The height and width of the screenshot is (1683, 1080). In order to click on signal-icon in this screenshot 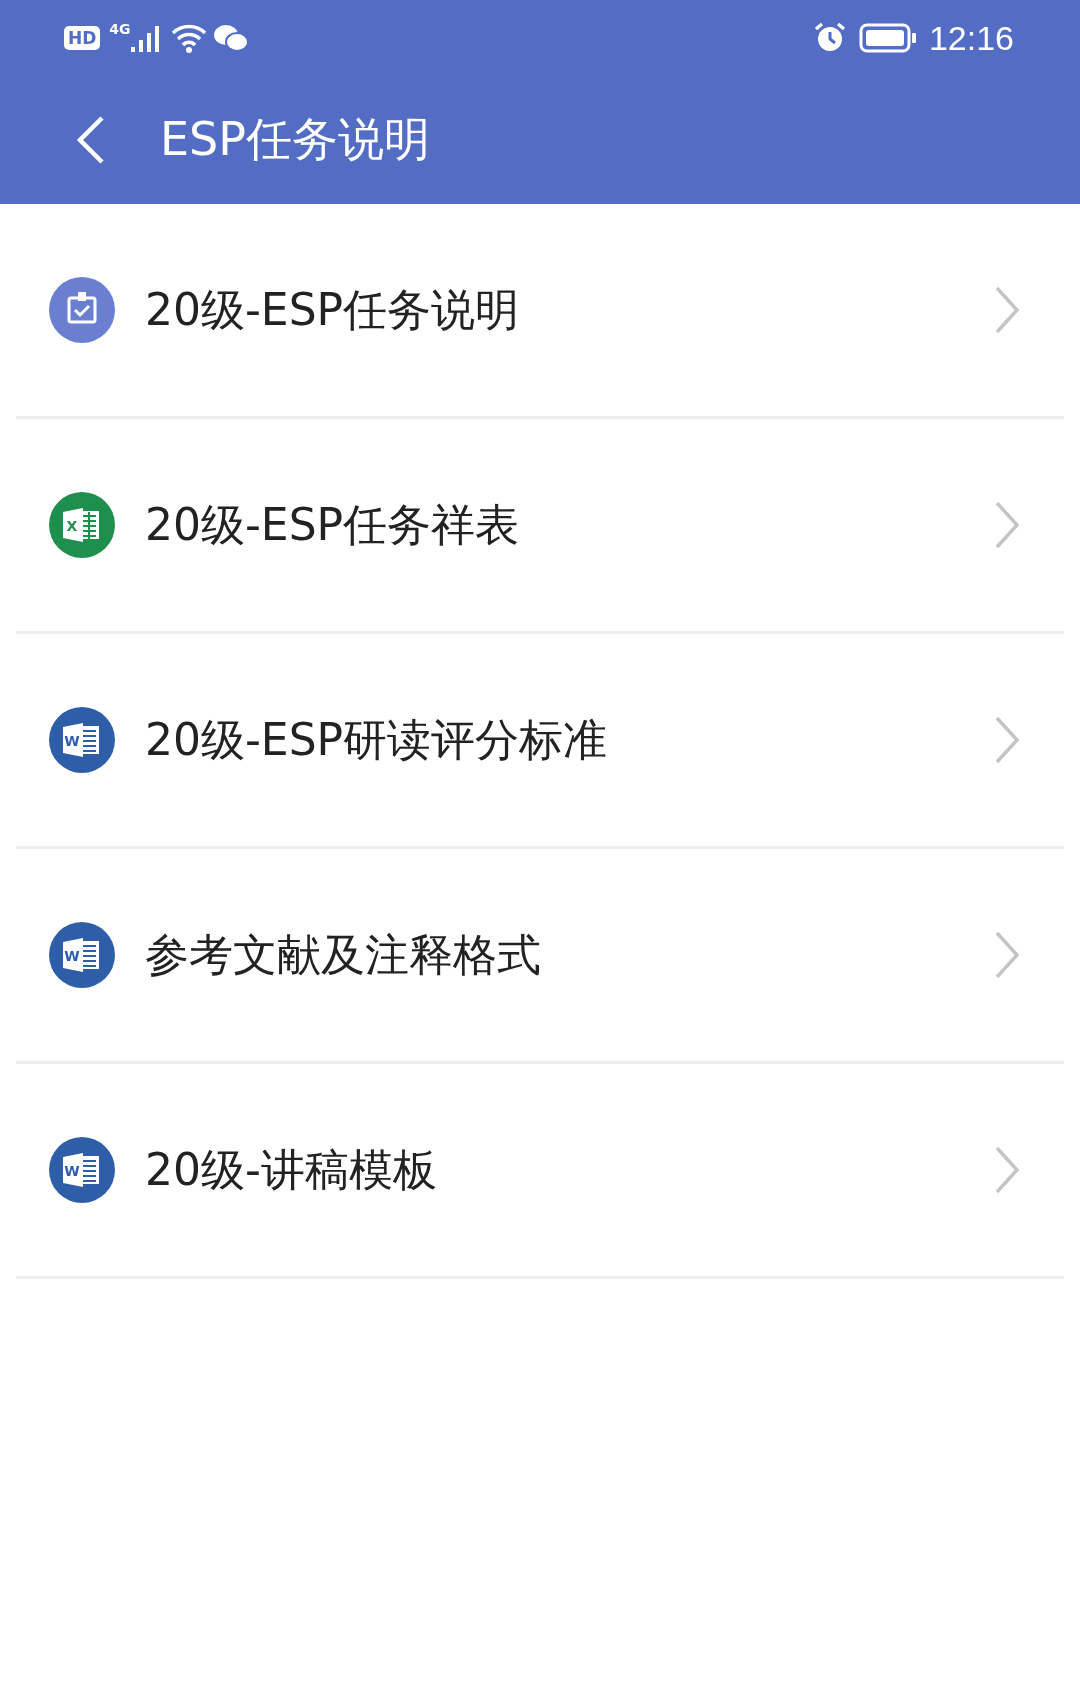, I will do `click(145, 38)`.